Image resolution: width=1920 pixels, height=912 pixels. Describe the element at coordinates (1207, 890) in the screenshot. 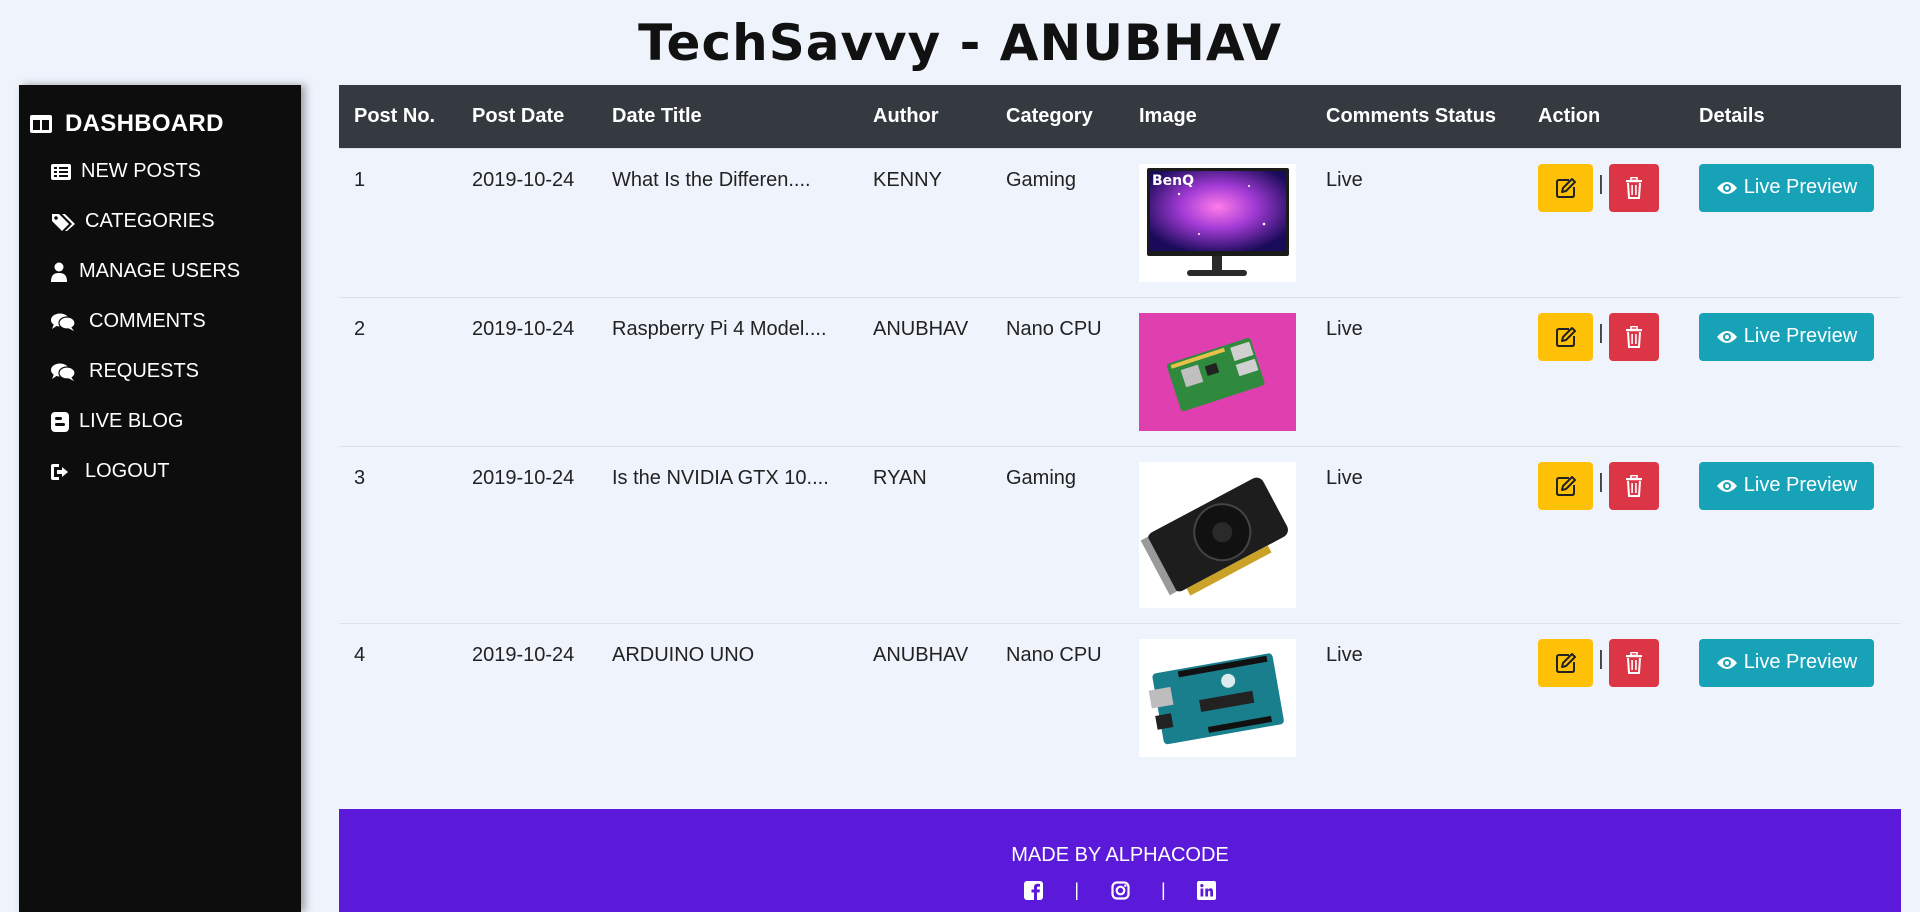

I see `linkedin-icon` at that location.